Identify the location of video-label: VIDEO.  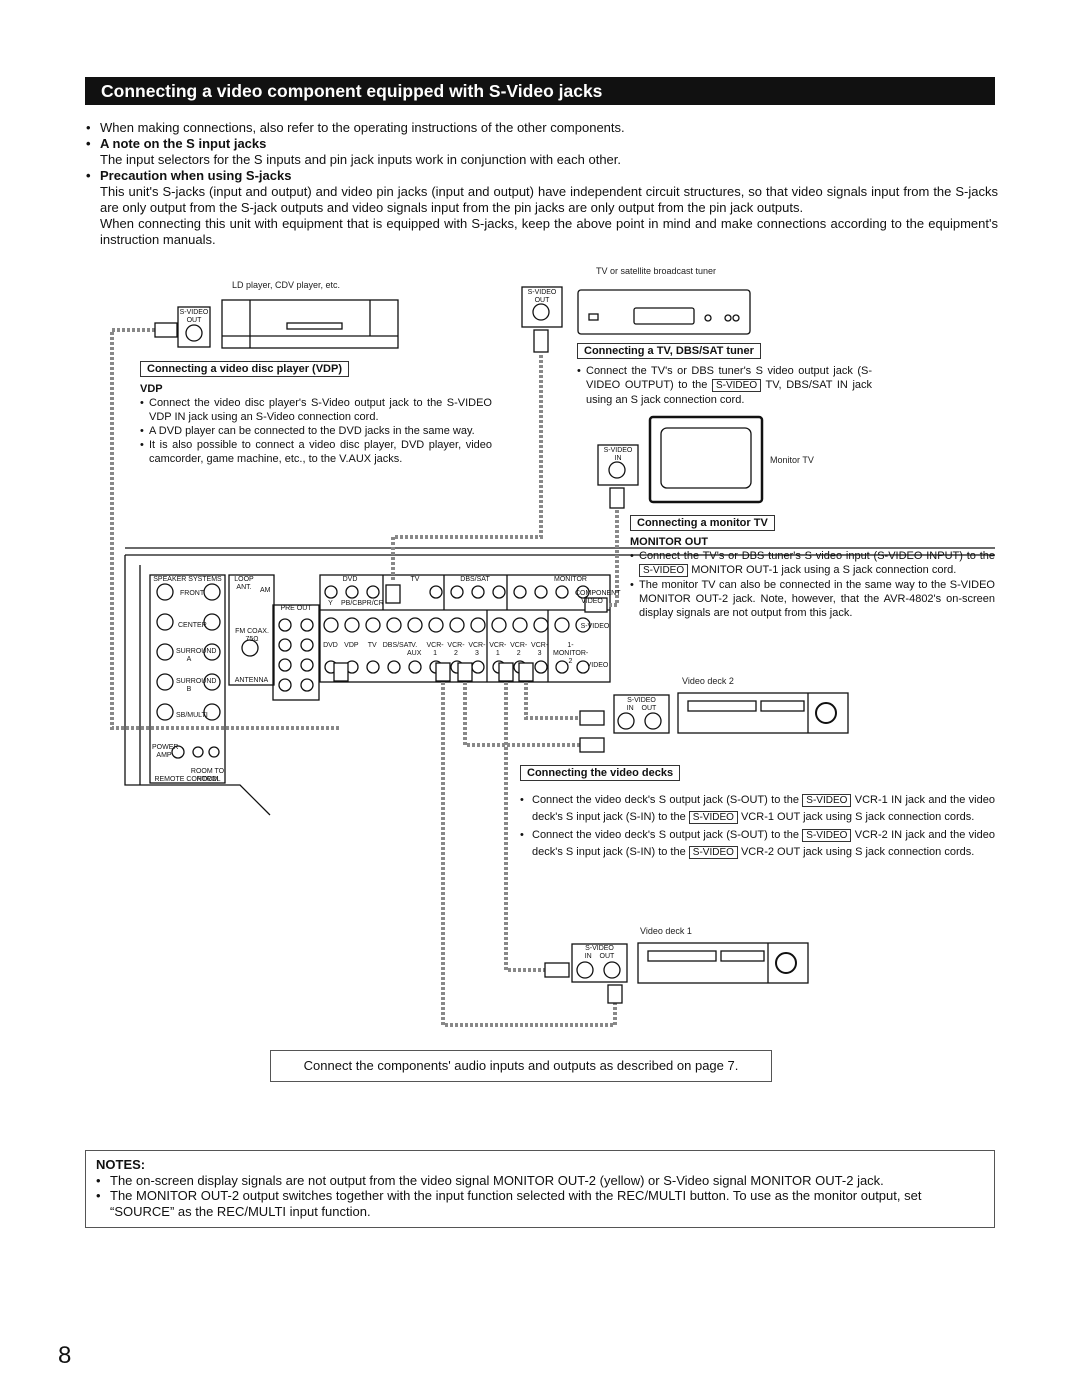
(597, 665).